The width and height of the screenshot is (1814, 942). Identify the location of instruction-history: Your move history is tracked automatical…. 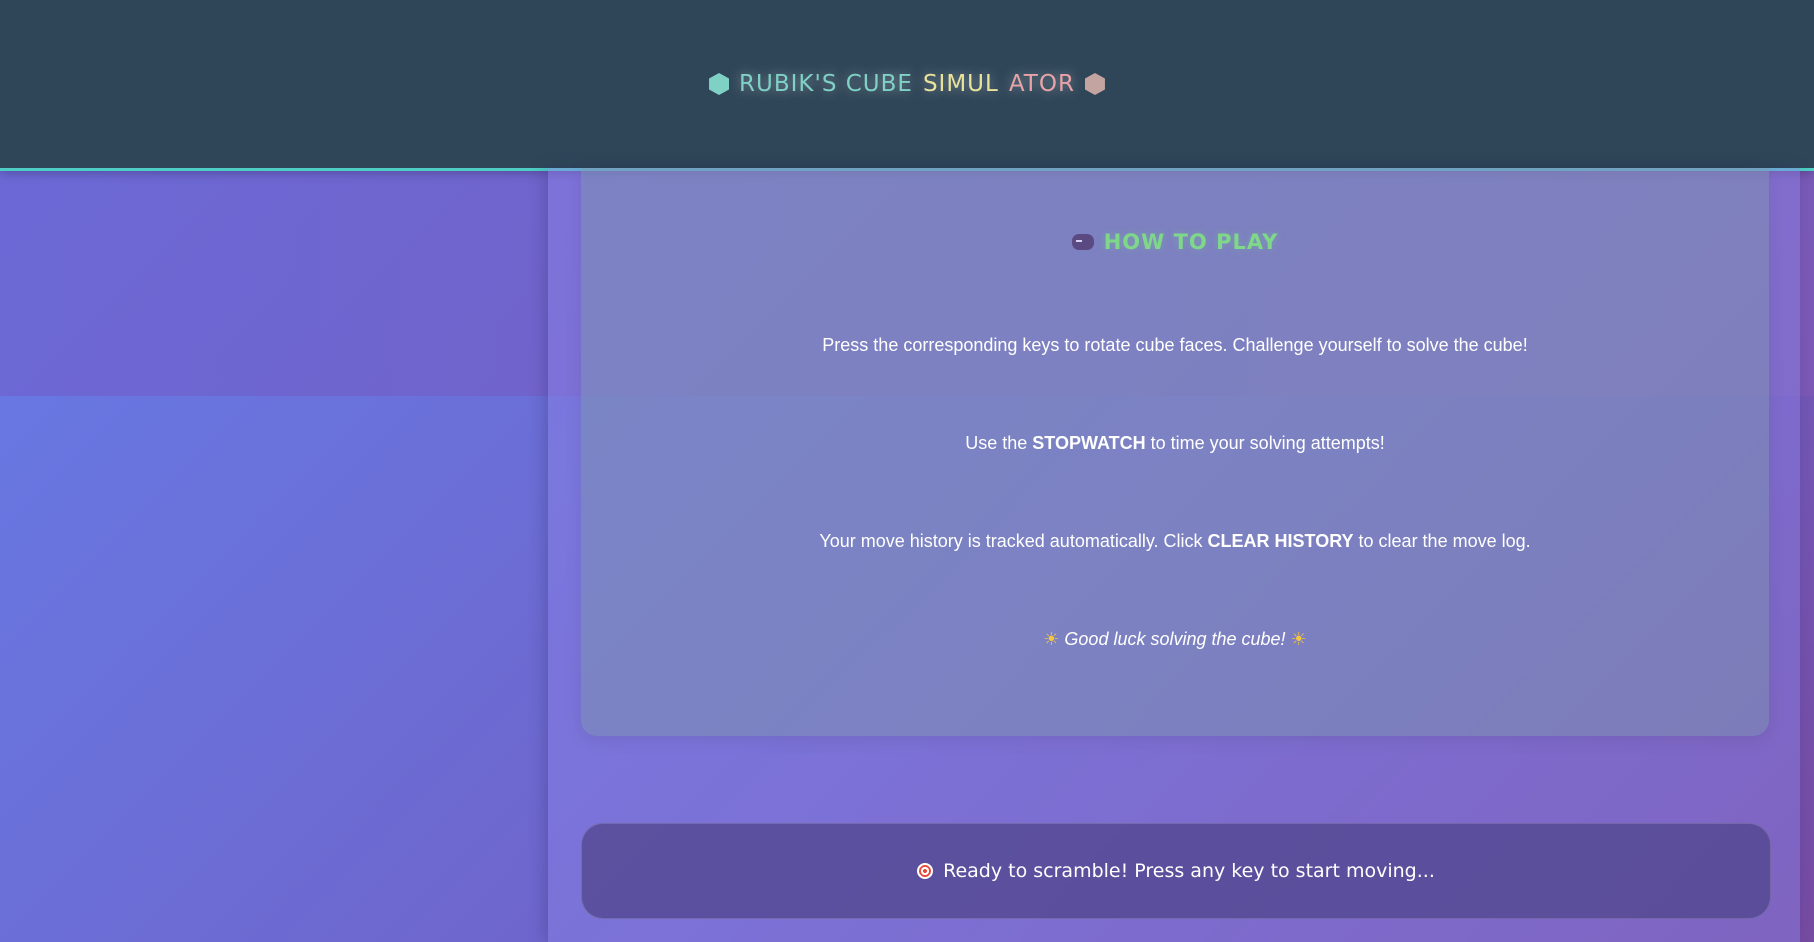
(1175, 541).